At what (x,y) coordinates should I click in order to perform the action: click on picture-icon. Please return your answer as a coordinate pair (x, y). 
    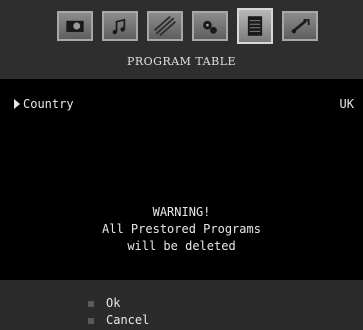
    Looking at the image, I should click on (75, 26).